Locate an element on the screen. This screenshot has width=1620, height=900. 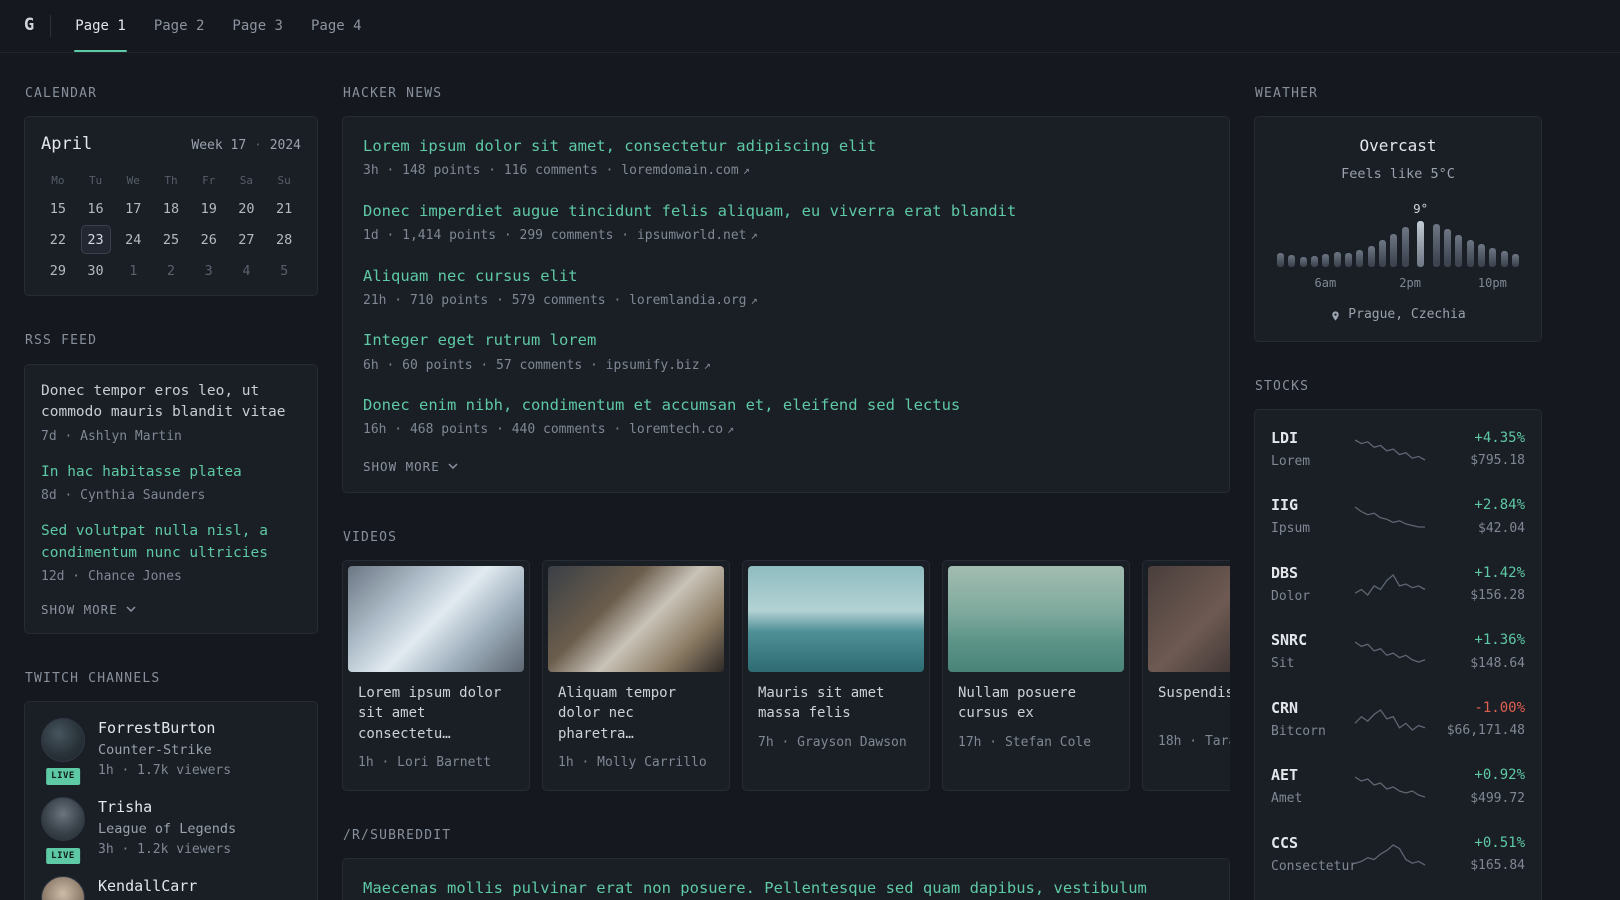
calendar-day: 27 is located at coordinates (246, 239).